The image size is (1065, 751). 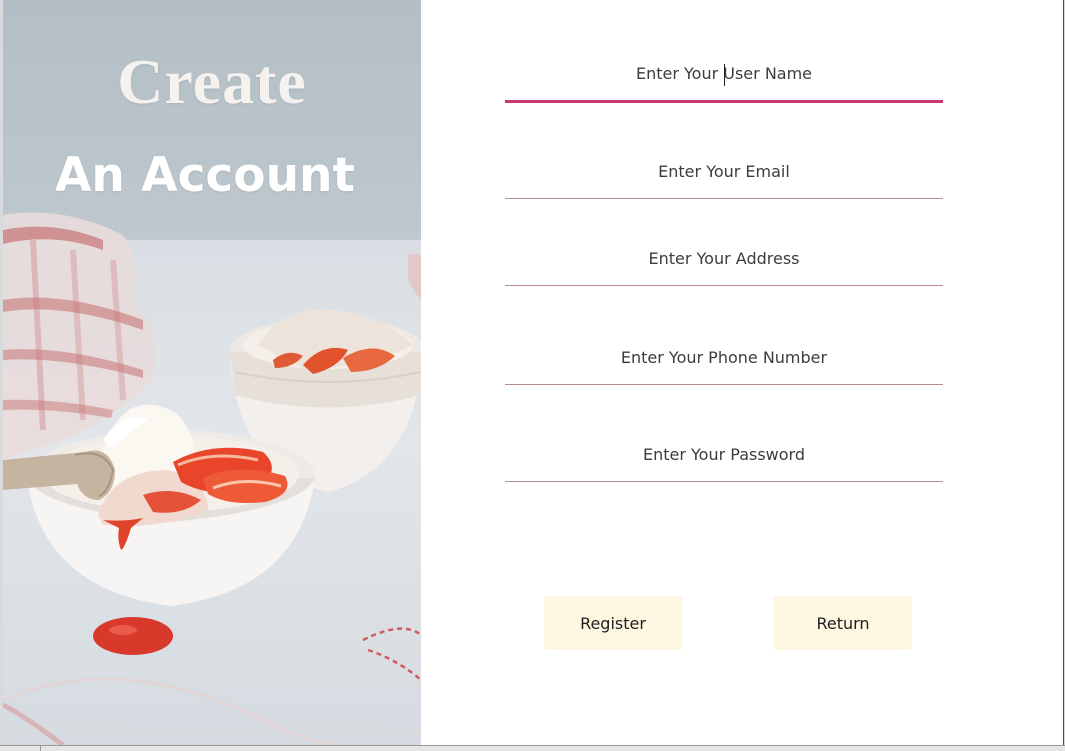 What do you see at coordinates (724, 285) in the screenshot?
I see `address-underline` at bounding box center [724, 285].